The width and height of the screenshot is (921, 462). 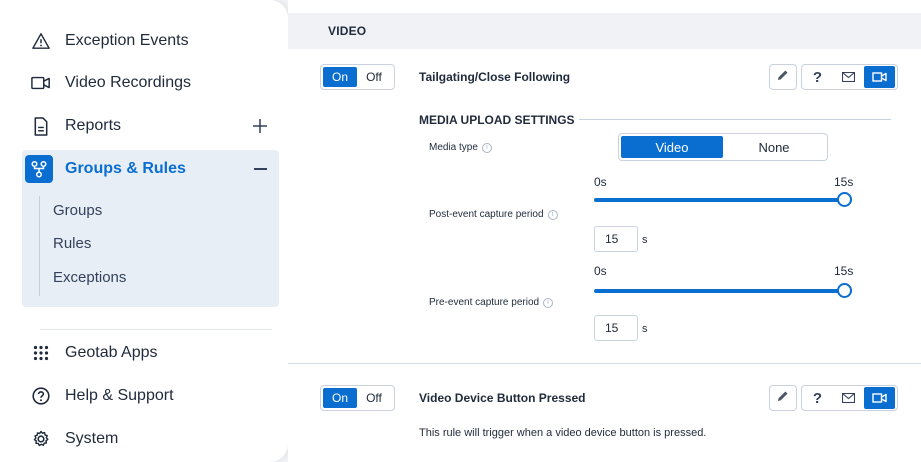 I want to click on row-divider, so click(x=604, y=363).